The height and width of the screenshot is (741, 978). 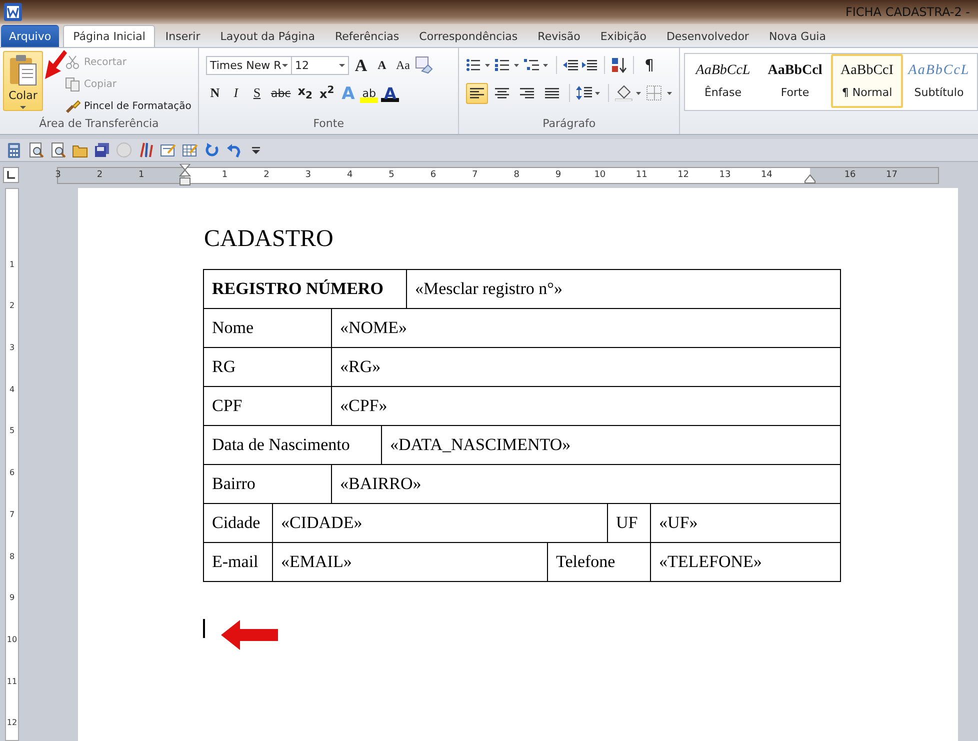 I want to click on document-heading: CADASTRO, so click(x=269, y=239).